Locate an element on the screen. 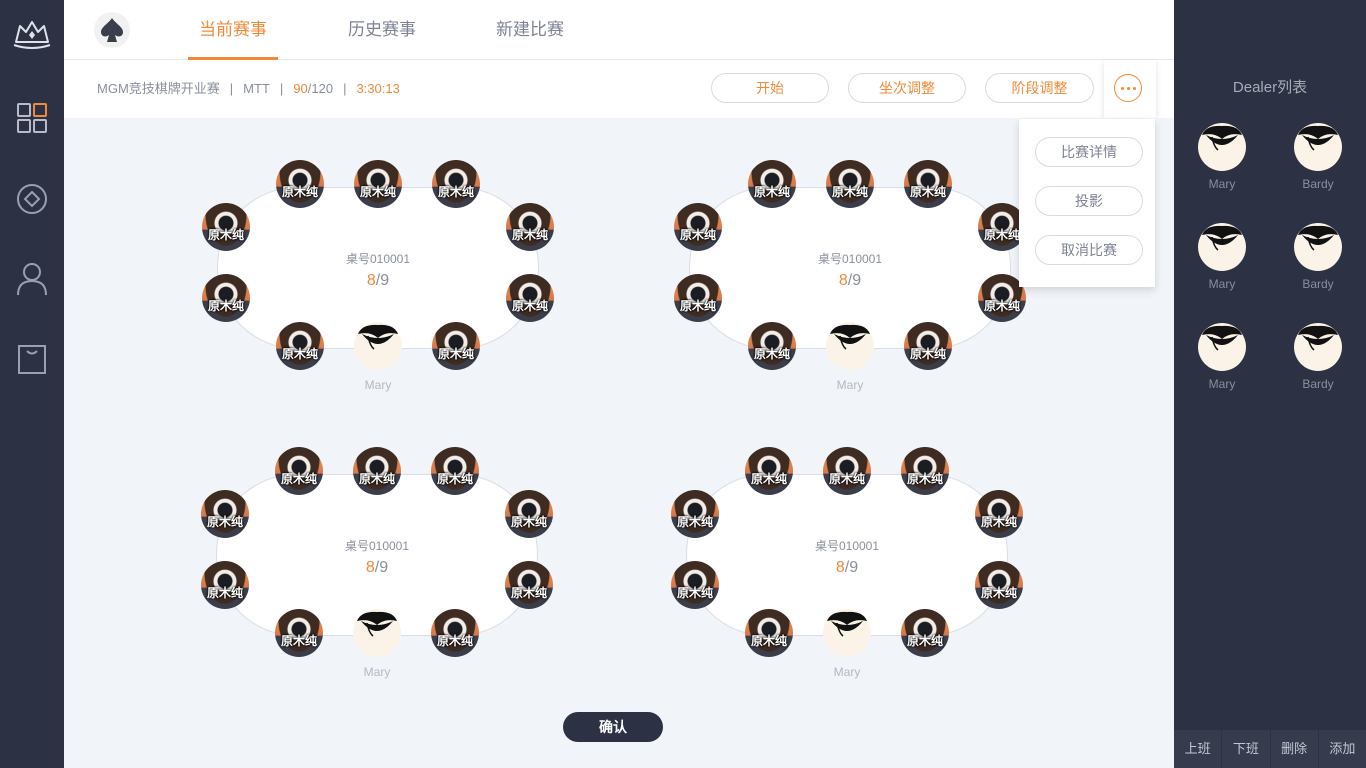  confirm-button: 确认 is located at coordinates (613, 727).